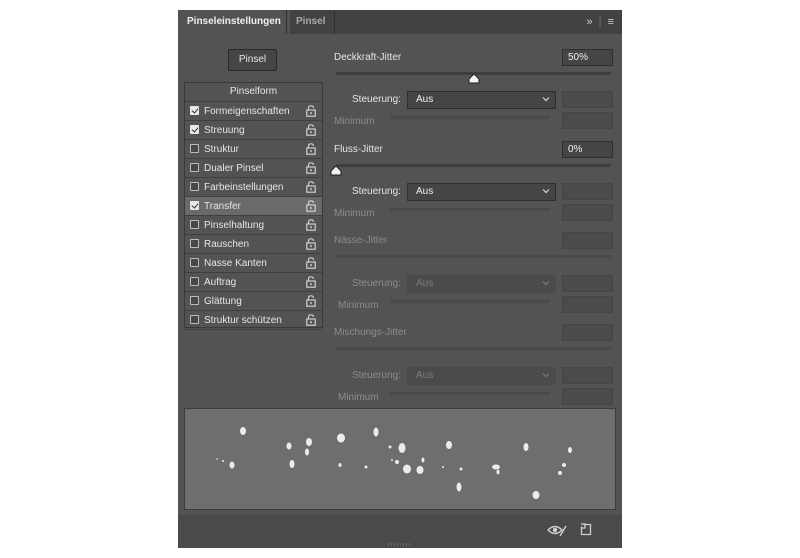 Image resolution: width=800 pixels, height=558 pixels. I want to click on sidebar-item-label: Transfer, so click(222, 206).